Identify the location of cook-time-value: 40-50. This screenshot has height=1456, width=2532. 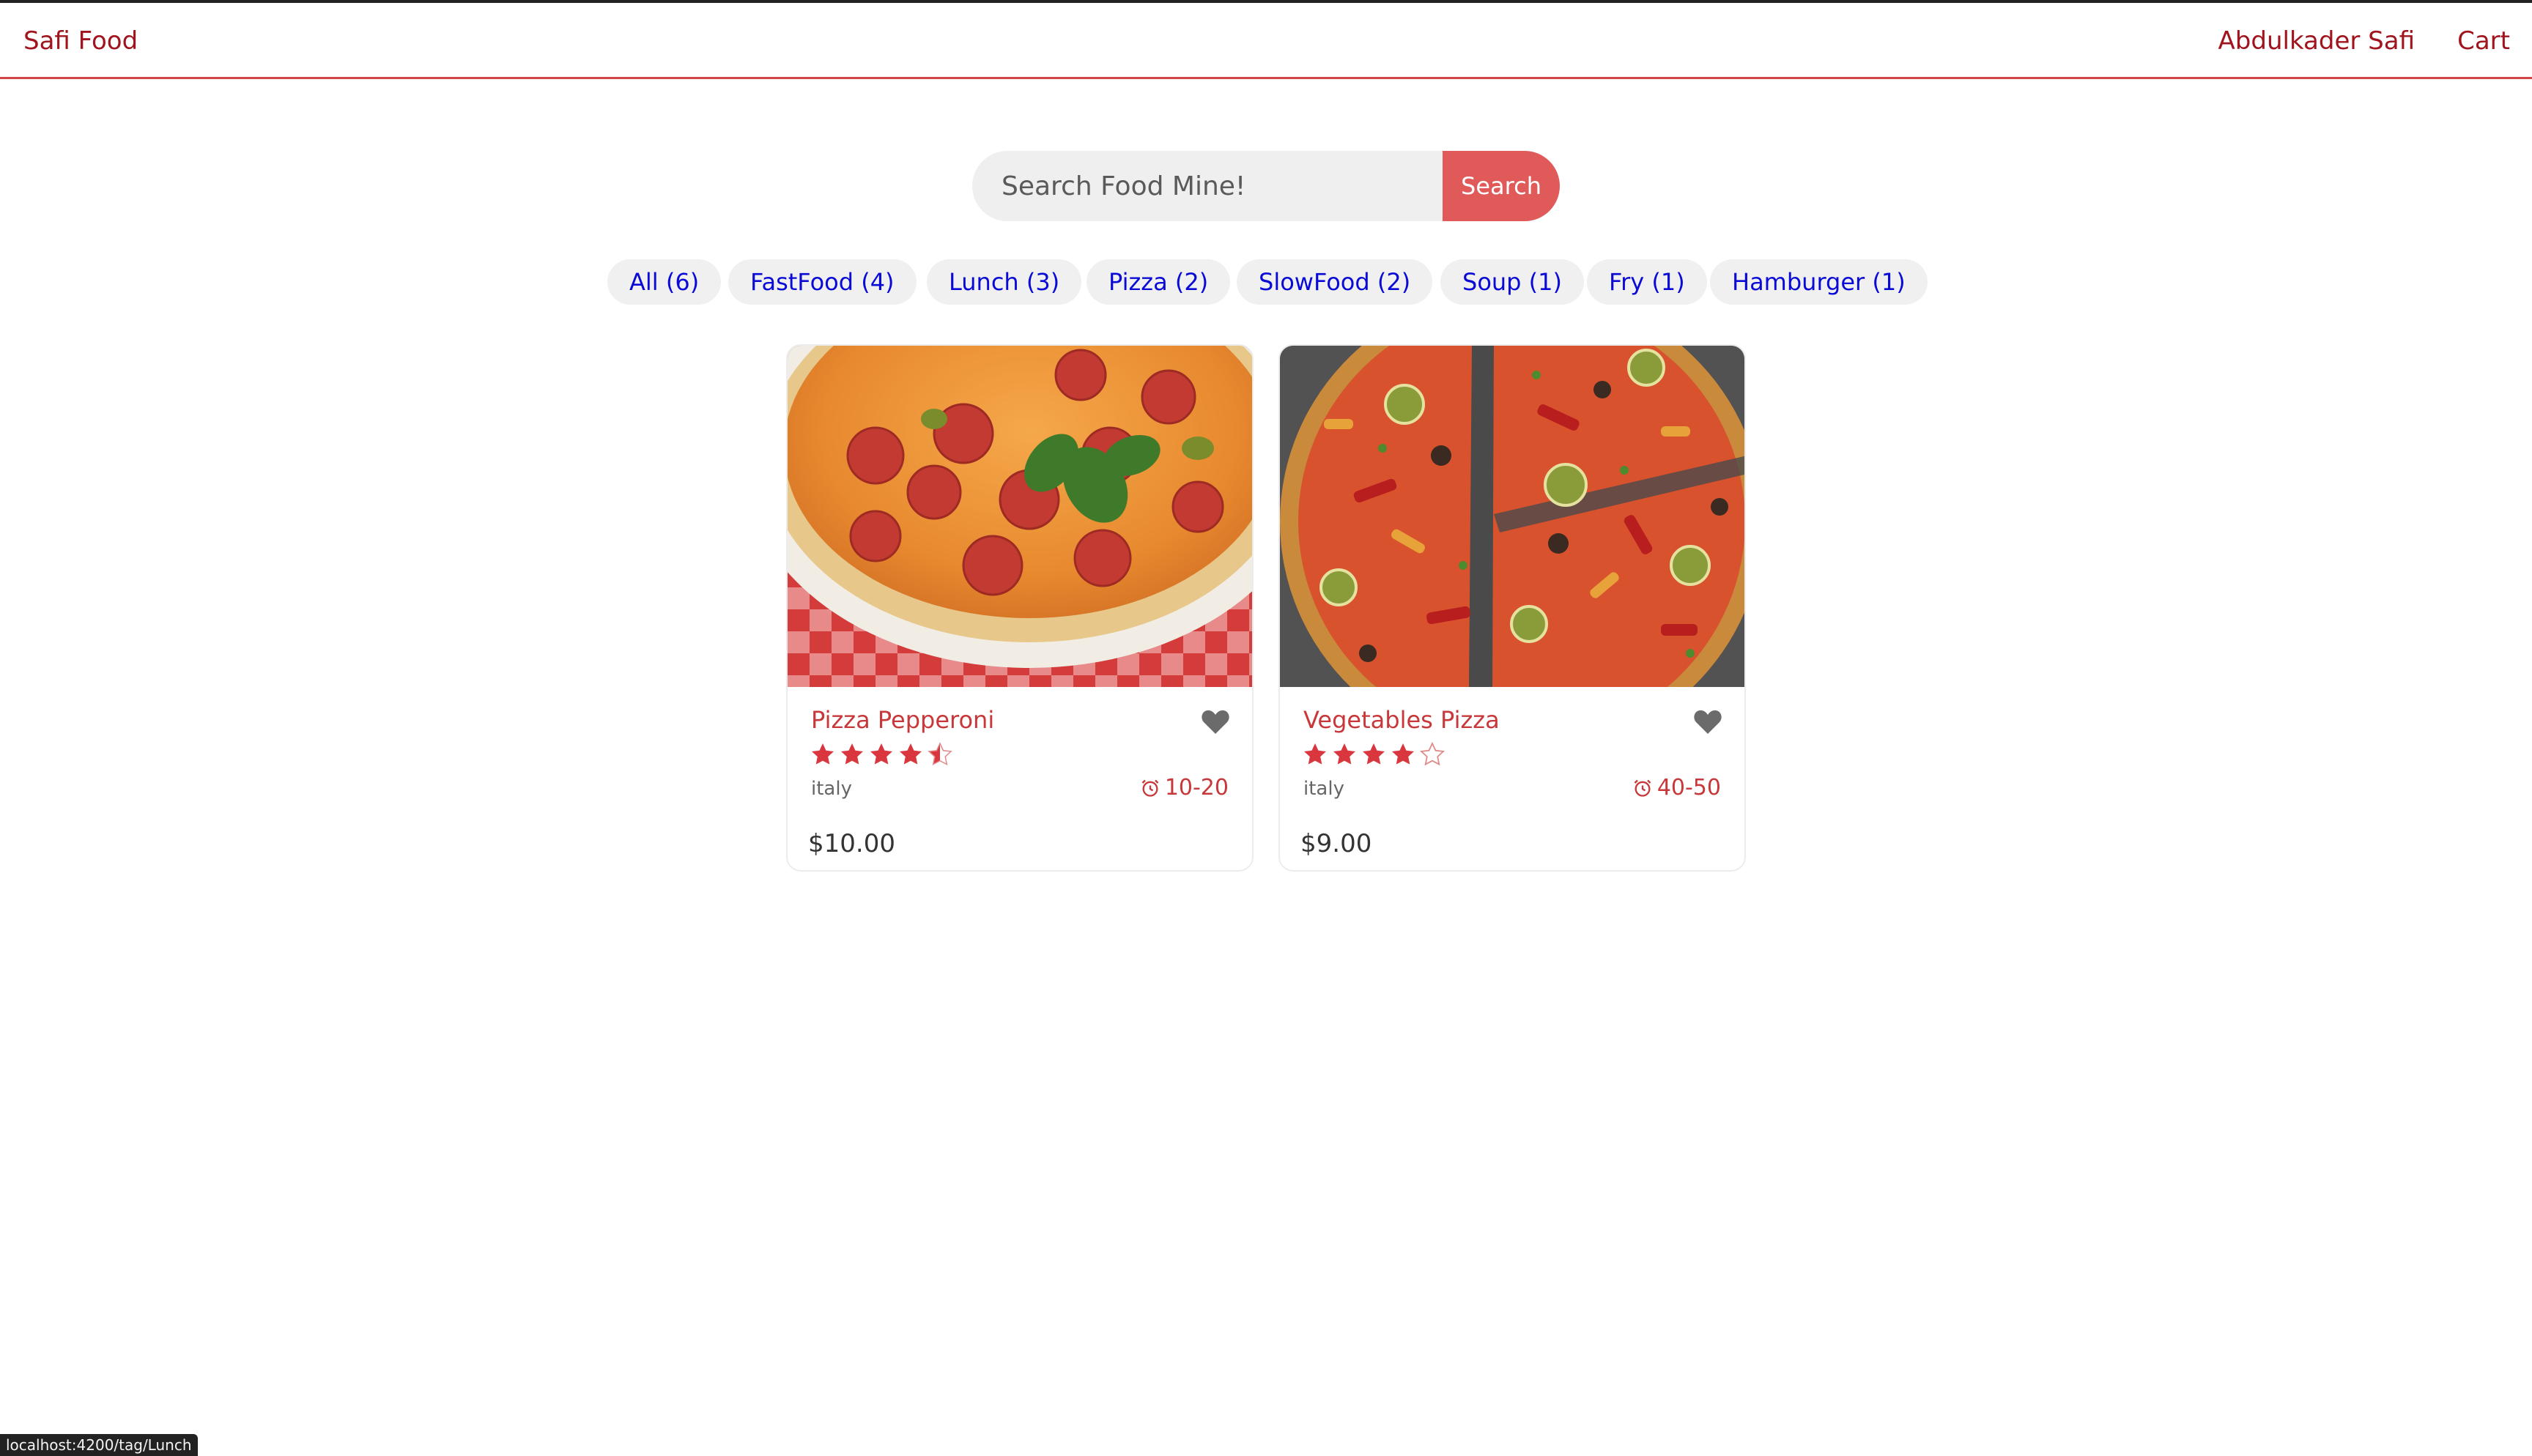
(1688, 788).